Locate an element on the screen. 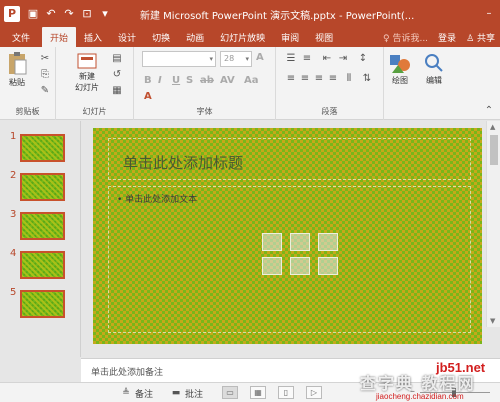 This screenshot has height=402, width=500. app-logo: P is located at coordinates (12, 13).